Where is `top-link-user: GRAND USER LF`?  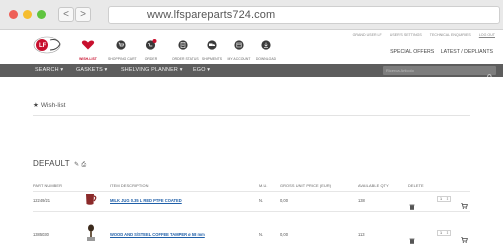 top-link-user: GRAND USER LF is located at coordinates (367, 35).